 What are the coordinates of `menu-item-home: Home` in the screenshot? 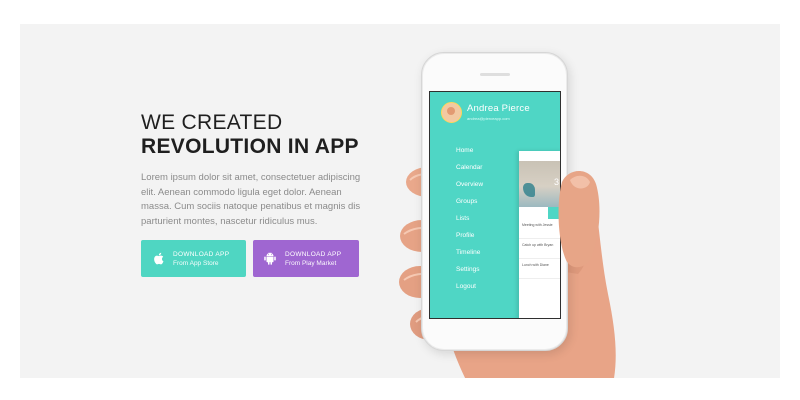 It's located at (469, 153).